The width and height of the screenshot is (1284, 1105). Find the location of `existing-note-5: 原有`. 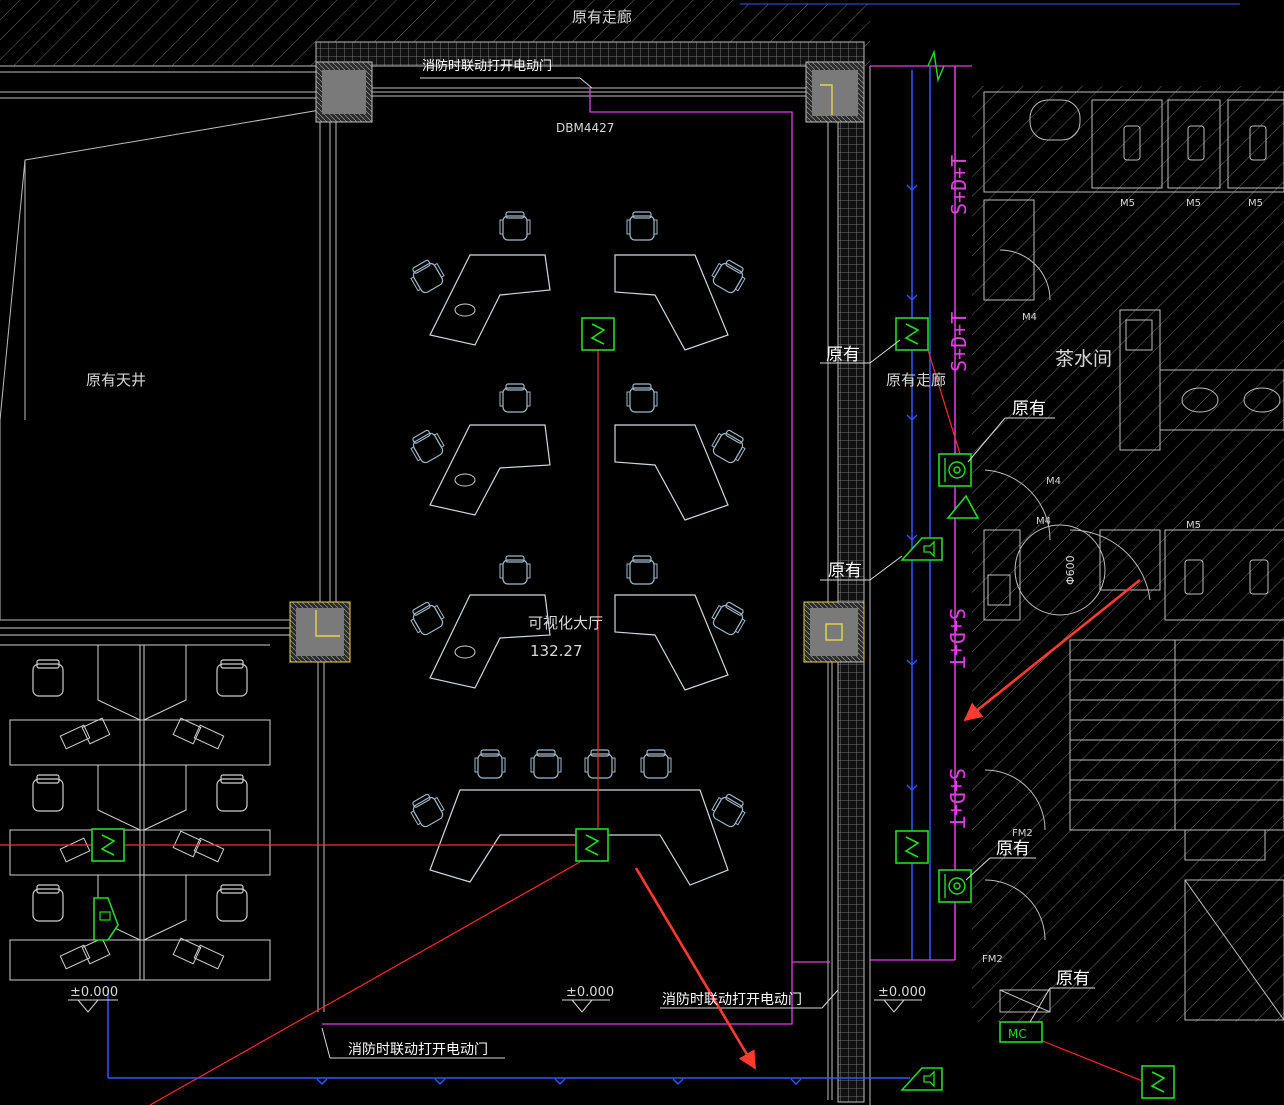

existing-note-5: 原有 is located at coordinates (1073, 979).